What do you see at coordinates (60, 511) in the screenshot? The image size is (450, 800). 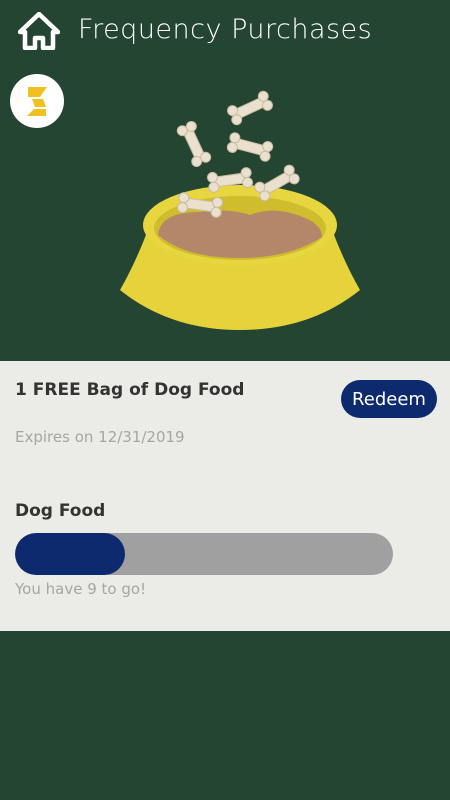 I see `progress-label: Dog Food` at bounding box center [60, 511].